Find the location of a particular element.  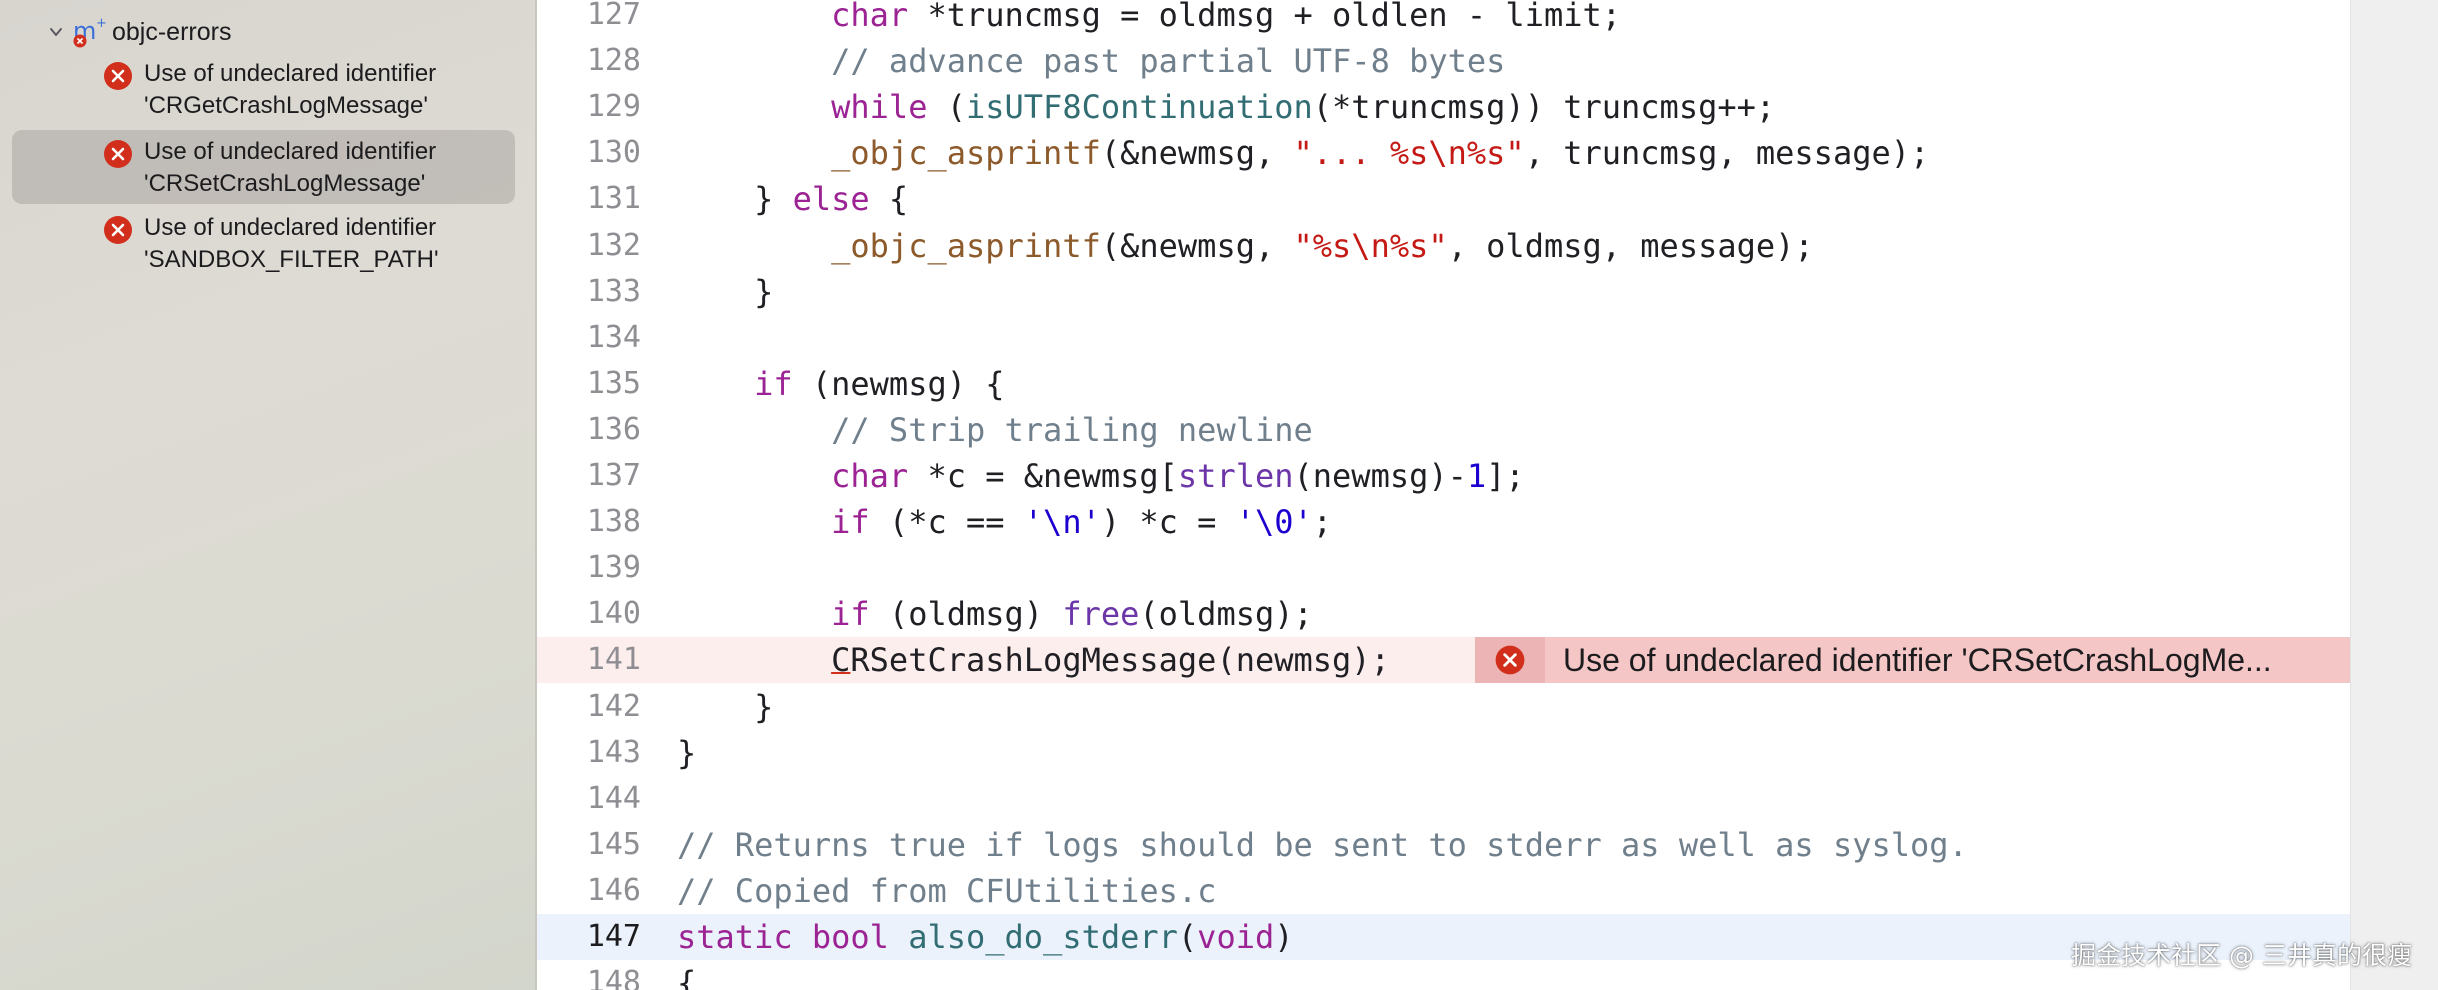

code-line: 134 is located at coordinates (1443, 338).